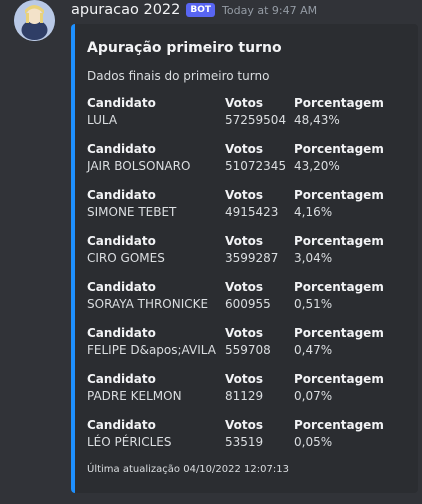  Describe the element at coordinates (151, 350) in the screenshot. I see `field-value: FELIPE D&apos;AVILA` at that location.